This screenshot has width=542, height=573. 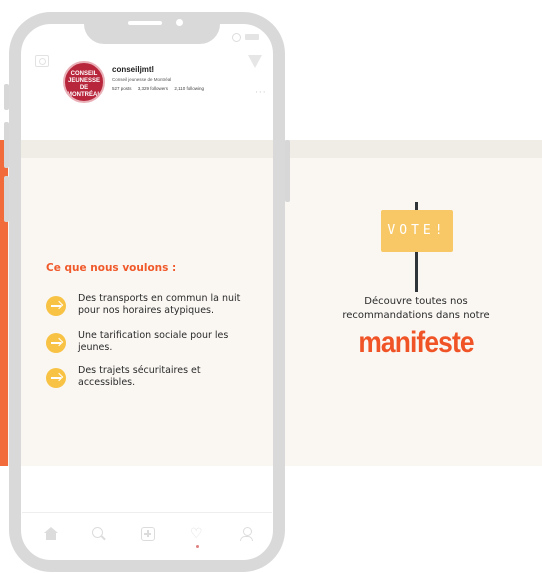 I want to click on section-title: Ce que nous voulons :, so click(x=111, y=268).